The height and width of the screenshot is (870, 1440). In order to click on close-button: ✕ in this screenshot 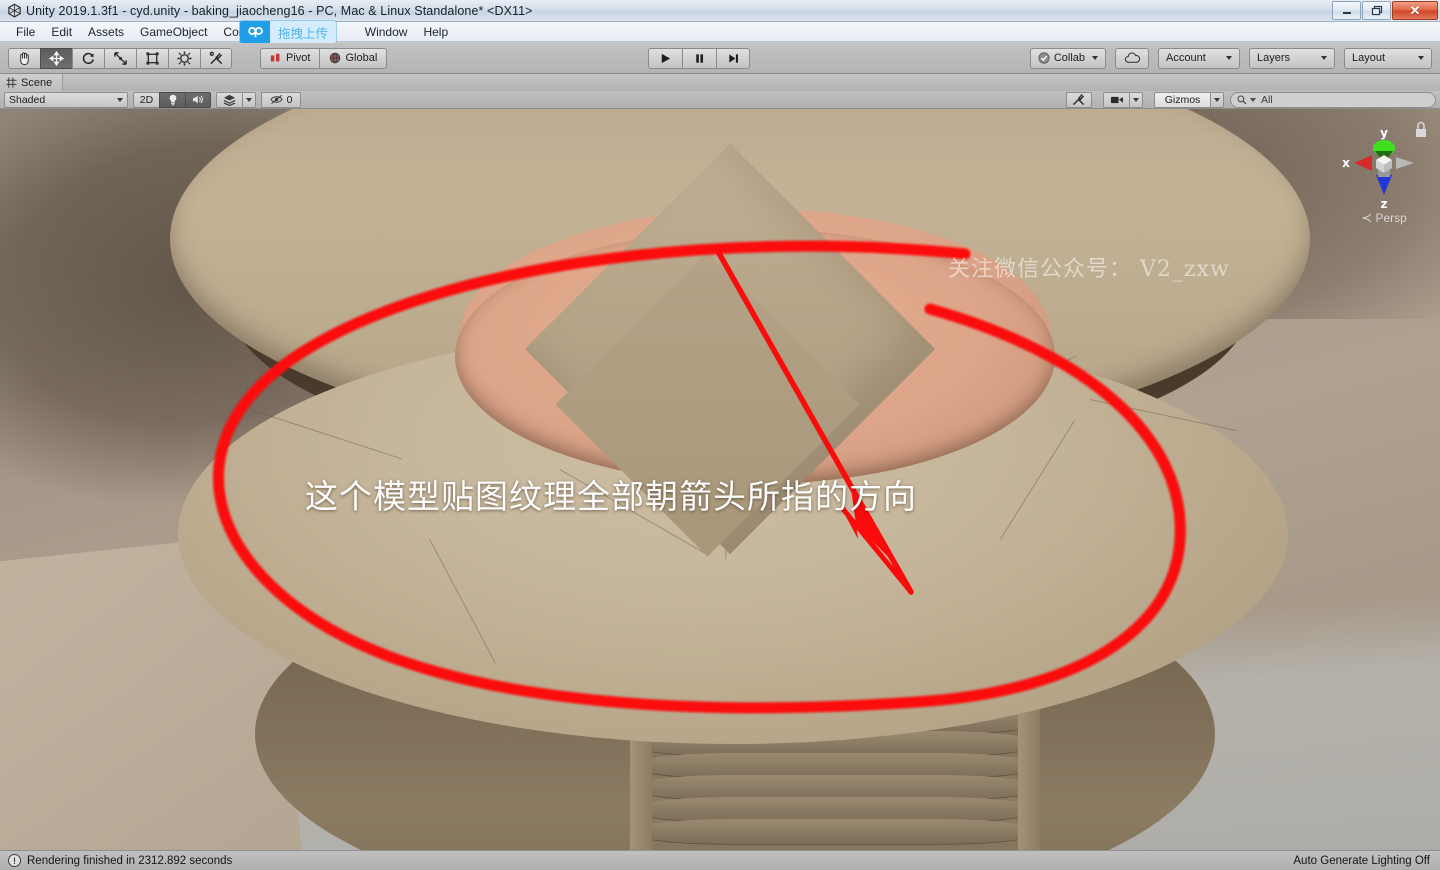, I will do `click(1415, 10)`.